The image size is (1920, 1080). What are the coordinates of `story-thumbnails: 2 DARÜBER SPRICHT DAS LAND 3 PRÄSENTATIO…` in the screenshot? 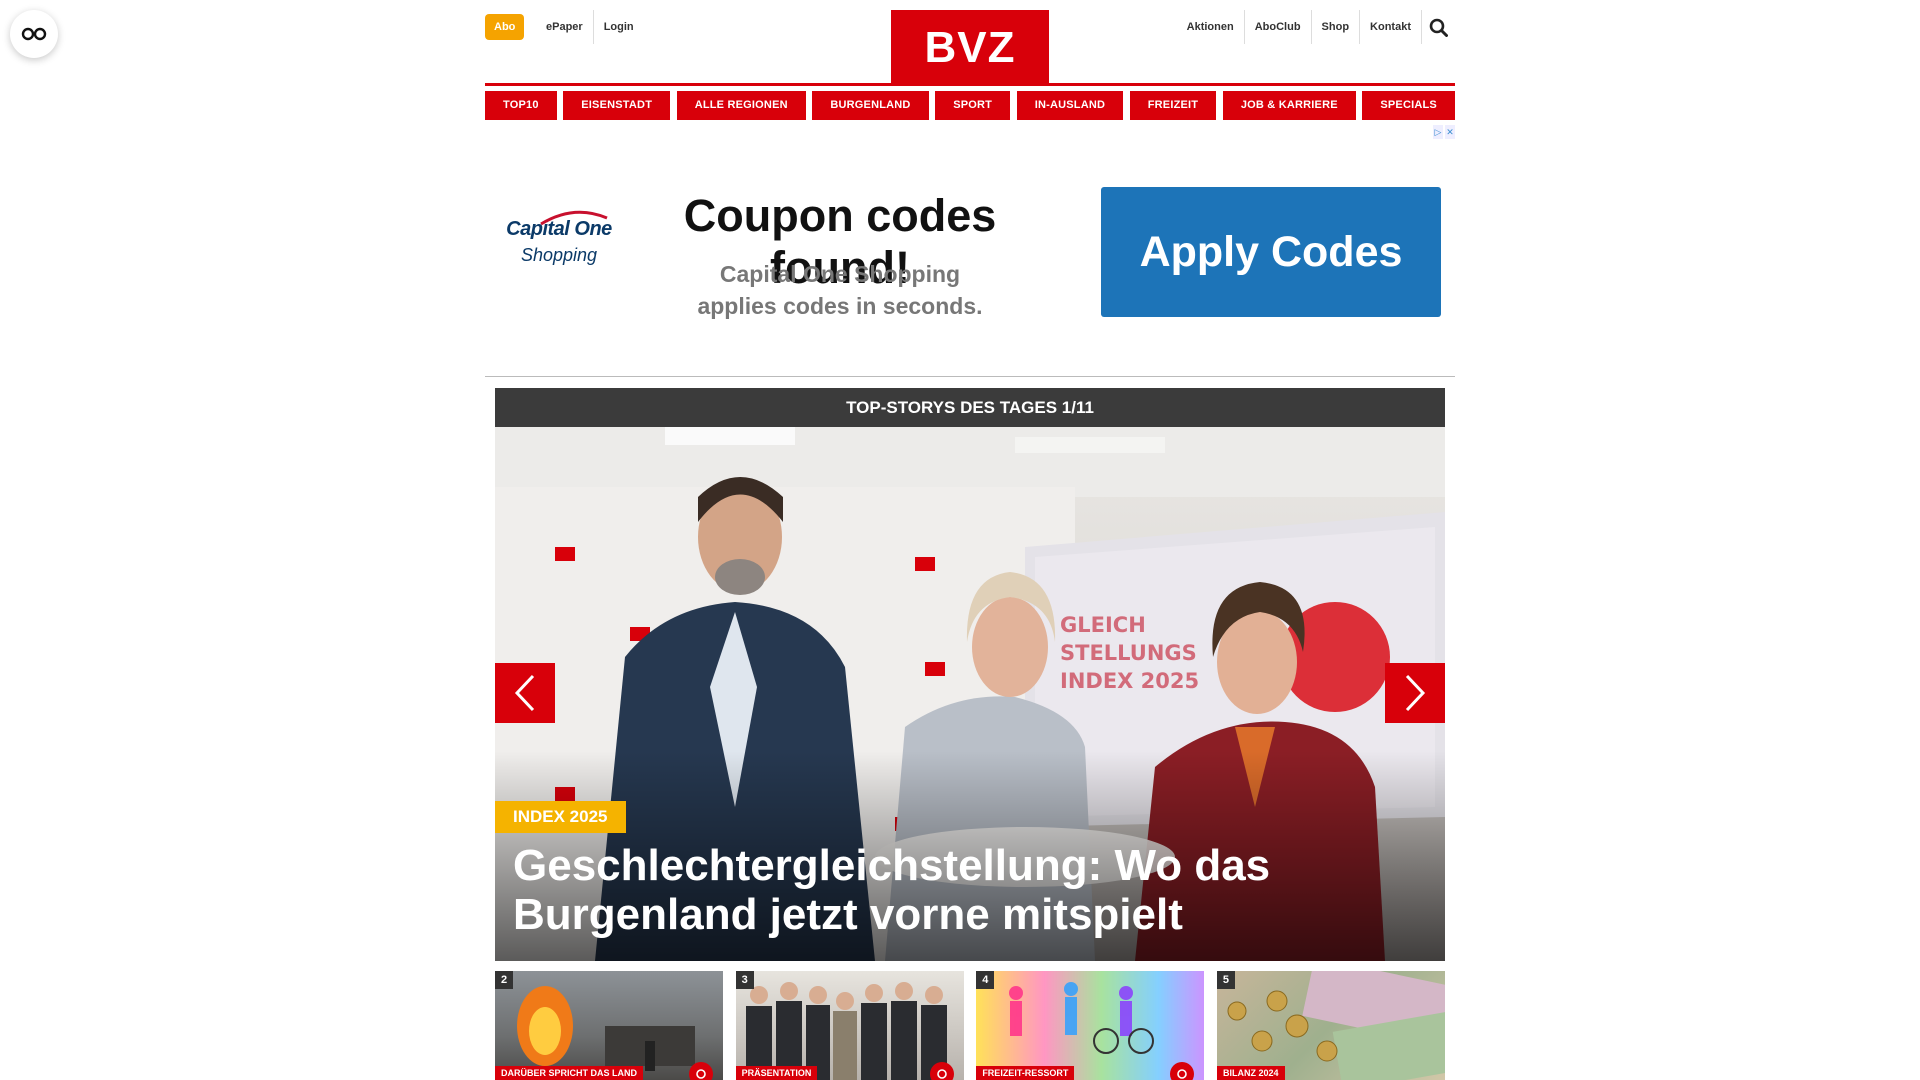 It's located at (970, 1025).